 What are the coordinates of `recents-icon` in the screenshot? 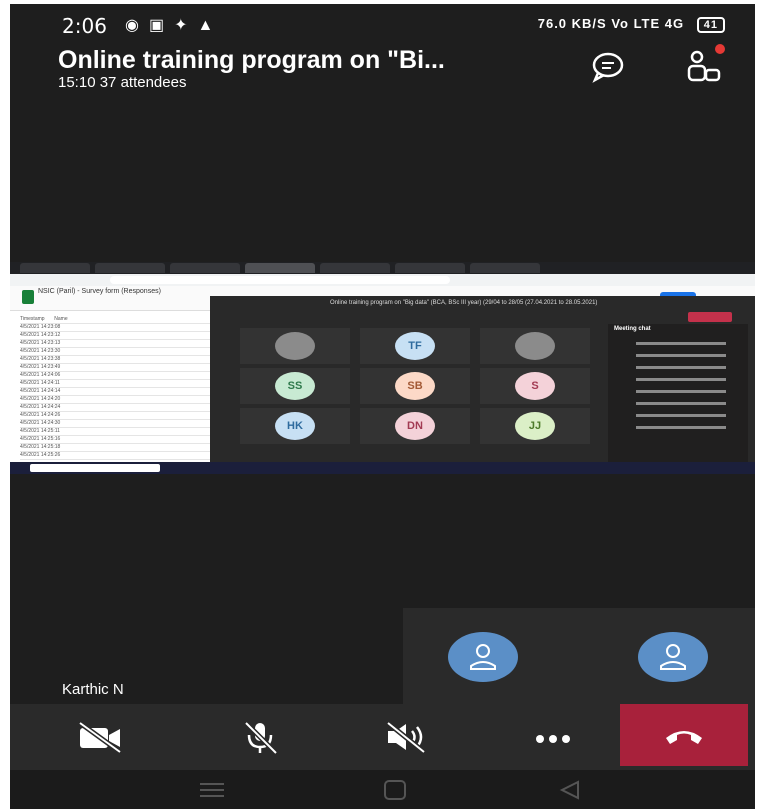 It's located at (212, 790).